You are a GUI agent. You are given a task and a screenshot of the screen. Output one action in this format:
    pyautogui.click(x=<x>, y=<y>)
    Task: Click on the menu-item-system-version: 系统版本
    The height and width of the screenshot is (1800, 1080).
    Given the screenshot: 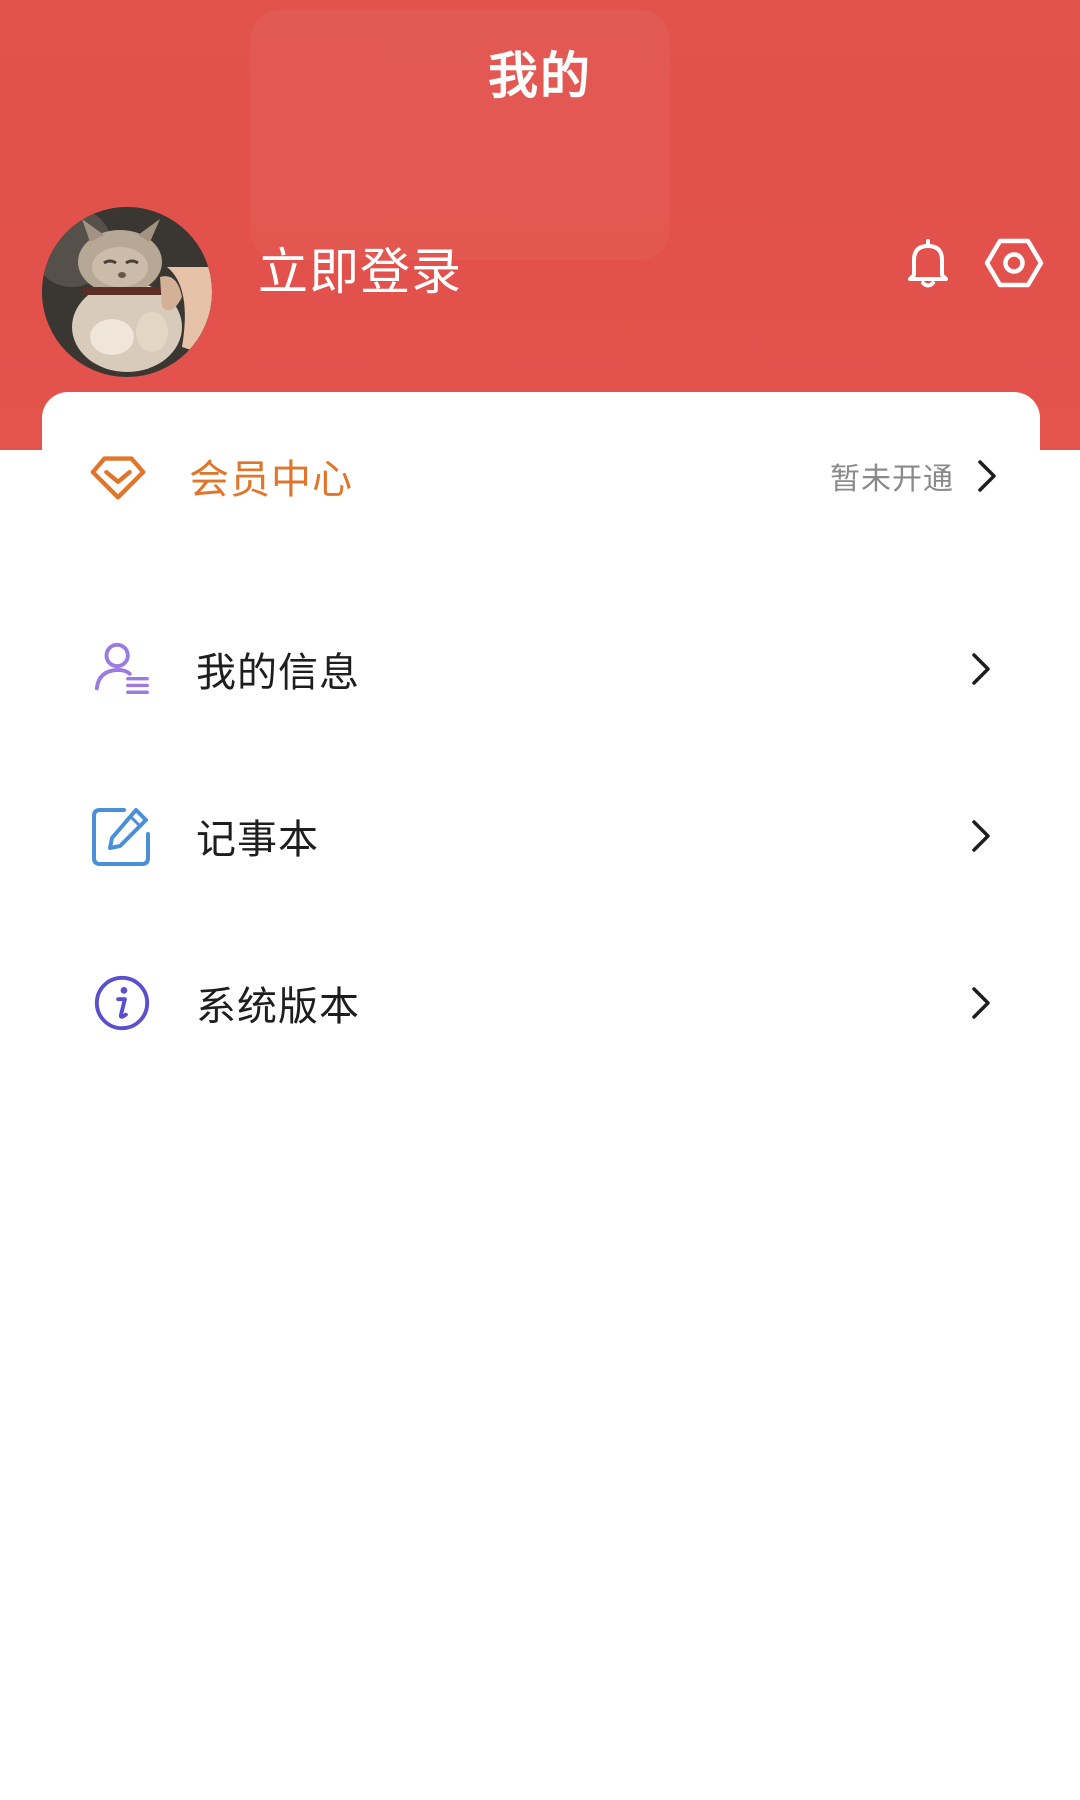 What is the action you would take?
    pyautogui.click(x=541, y=1003)
    